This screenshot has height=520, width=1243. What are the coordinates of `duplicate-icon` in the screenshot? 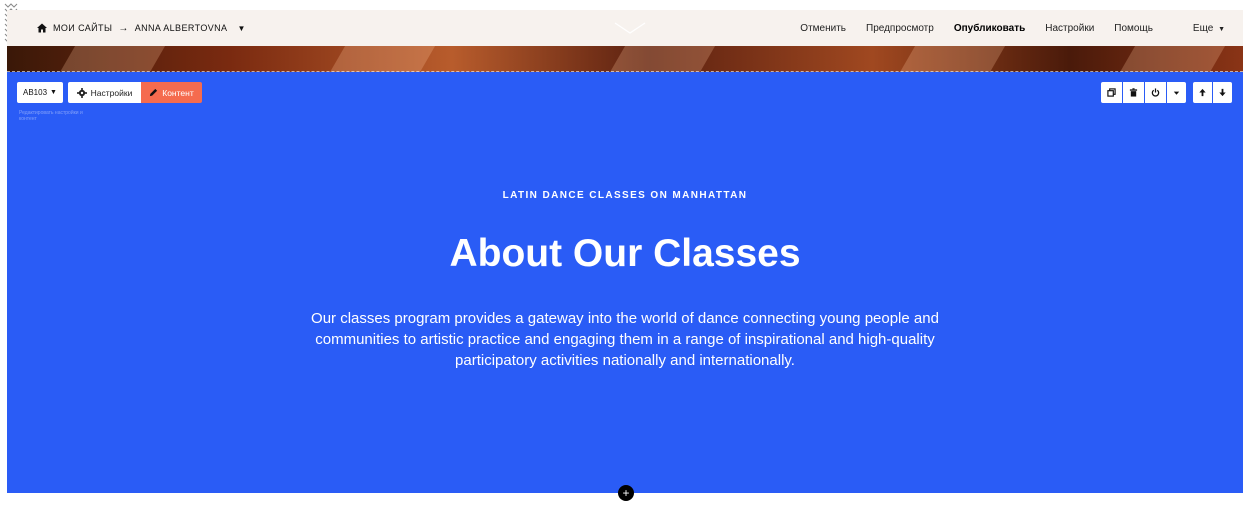 It's located at (1111, 92).